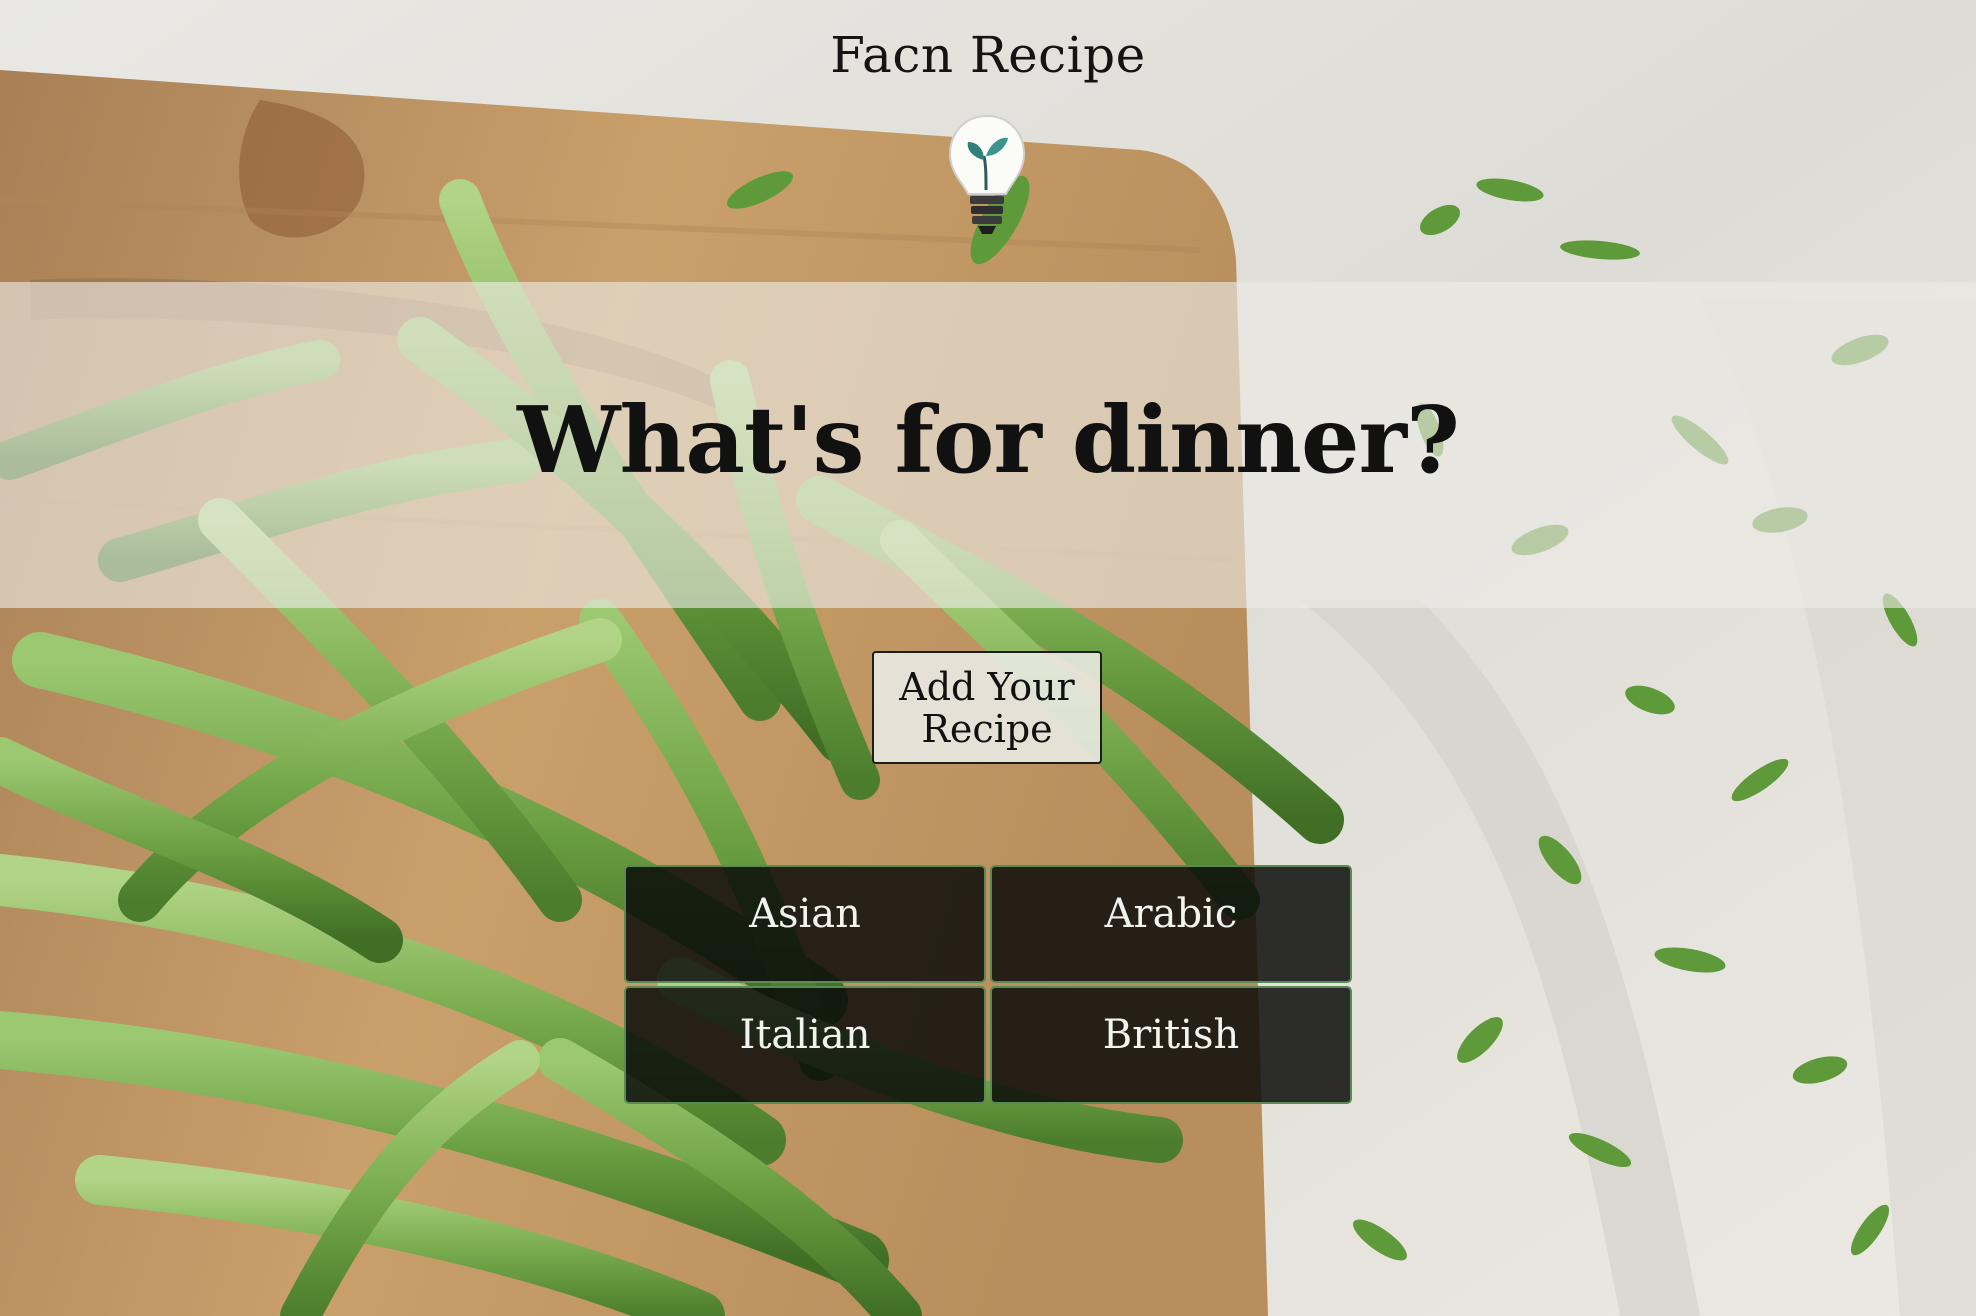  I want to click on cuisine-grid: Asian Arabic Italian British, so click(988, 985).